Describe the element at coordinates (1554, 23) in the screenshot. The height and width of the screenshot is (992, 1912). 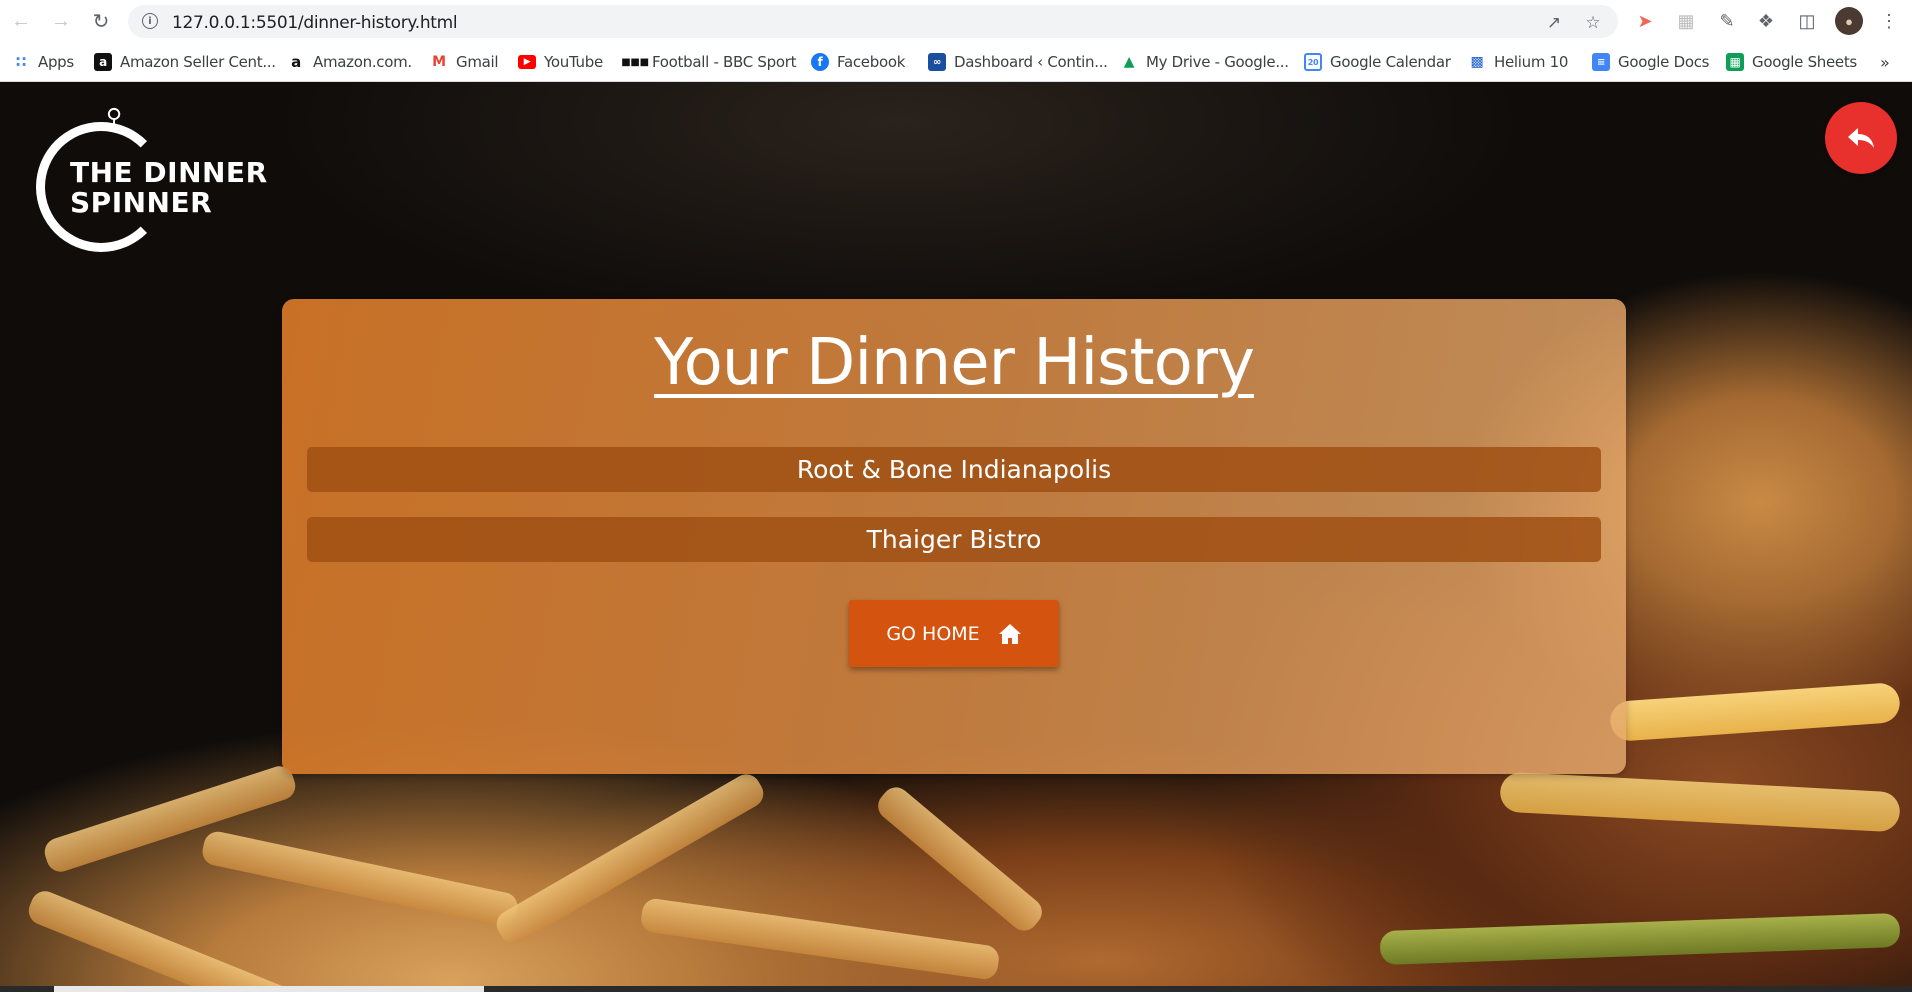
I see `share-icon: ↗` at that location.